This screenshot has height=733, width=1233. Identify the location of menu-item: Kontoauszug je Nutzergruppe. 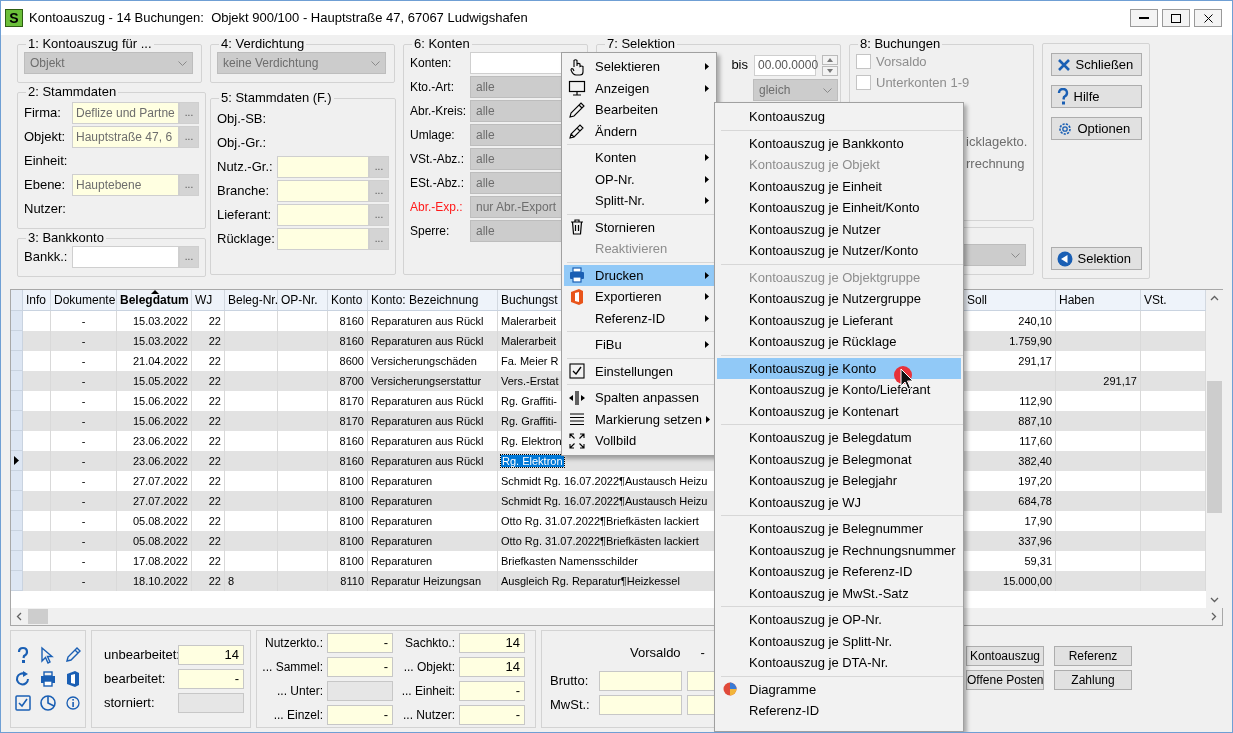
(839, 299).